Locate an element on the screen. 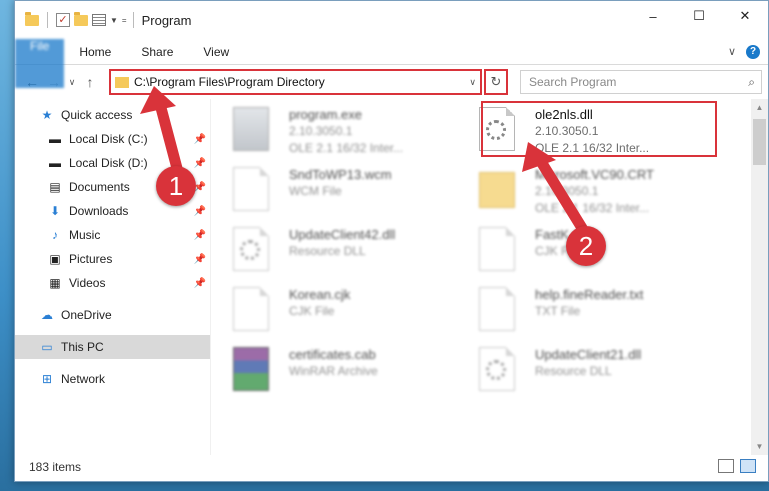 The image size is (769, 491). file-item: UpdateClient42.dll Resource DLL is located at coordinates (356, 251).